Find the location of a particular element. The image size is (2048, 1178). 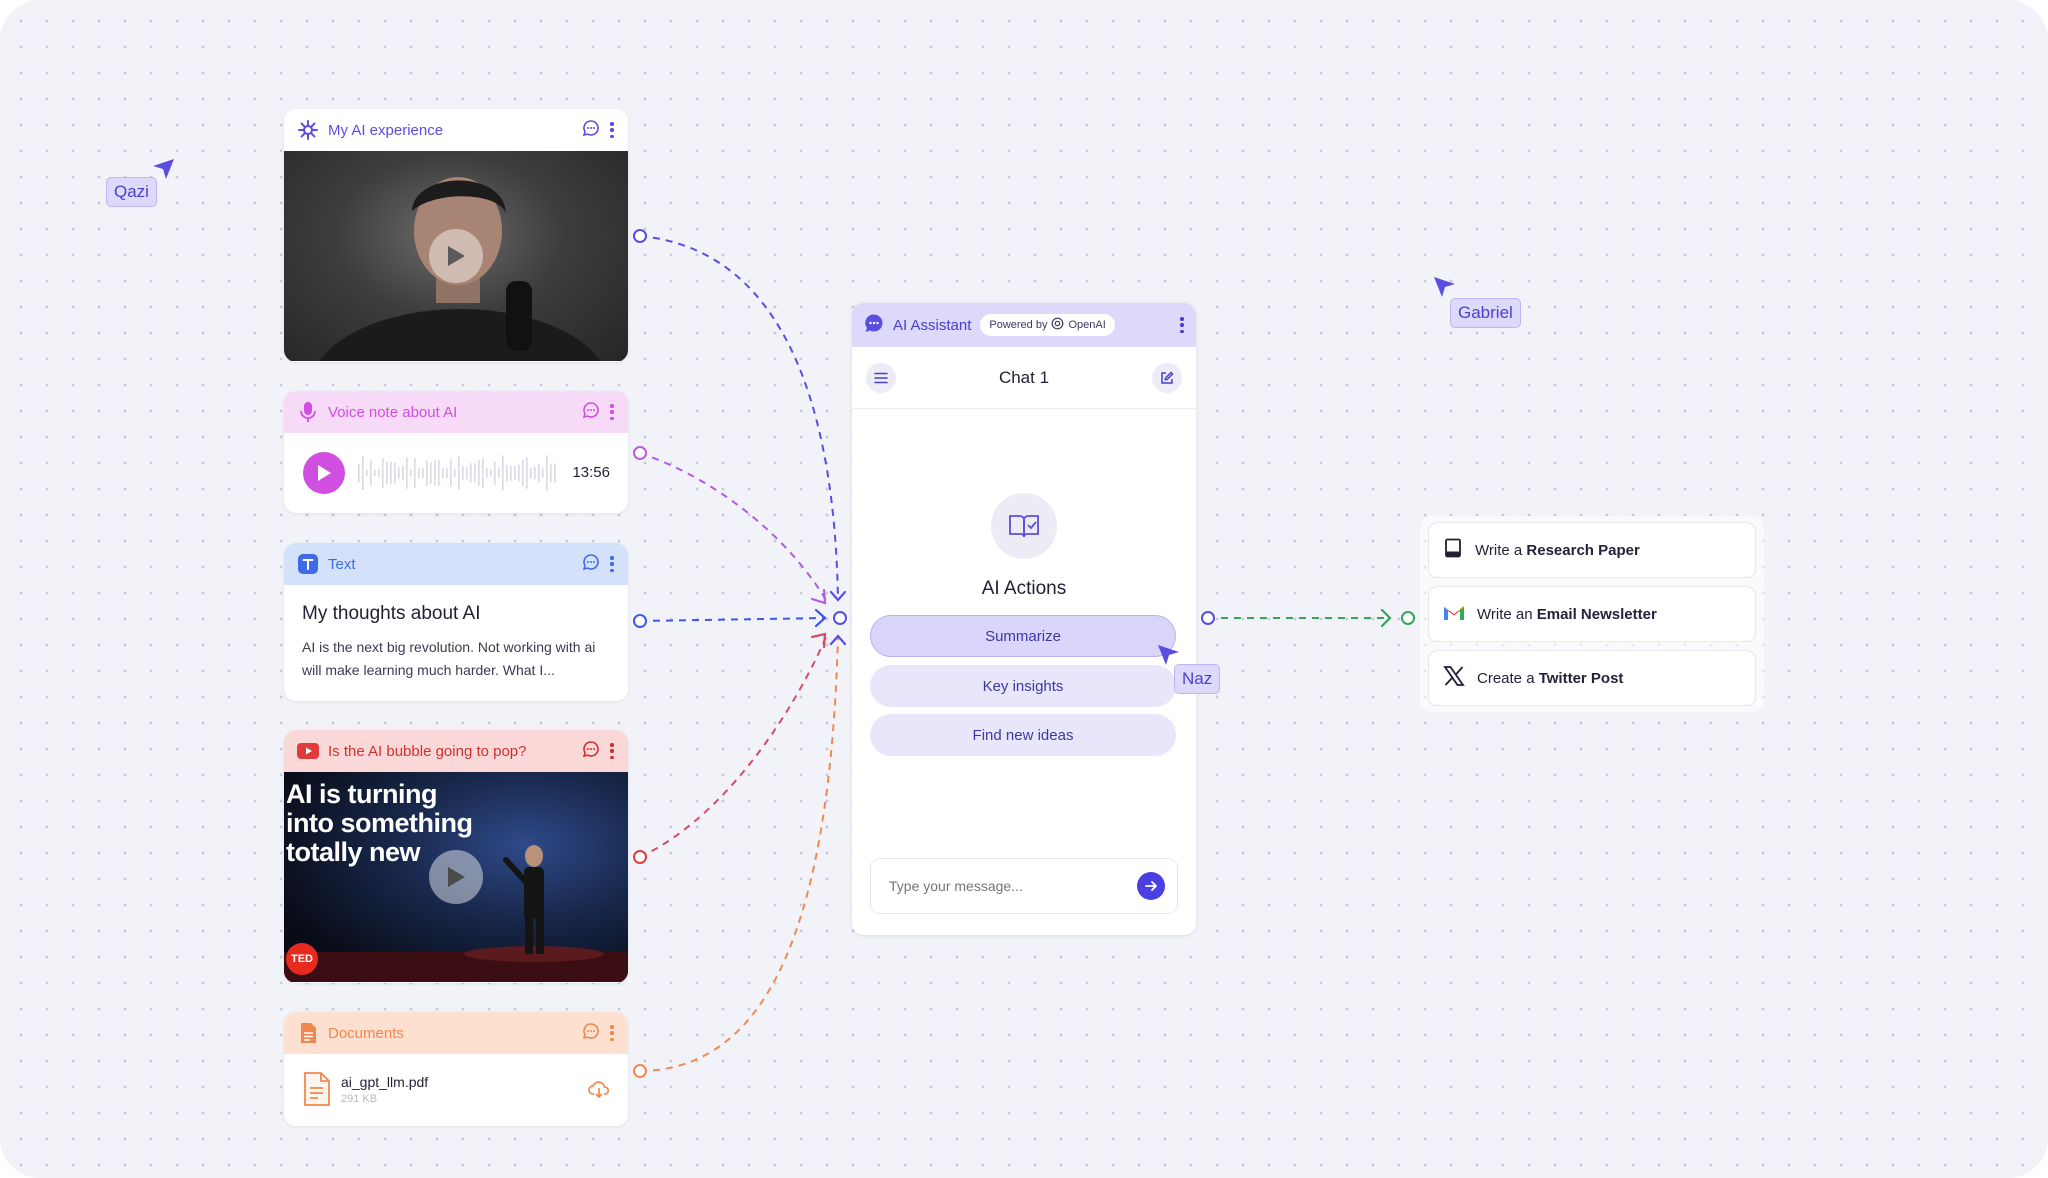

cursor-label-qazi: Qazi is located at coordinates (131, 192).